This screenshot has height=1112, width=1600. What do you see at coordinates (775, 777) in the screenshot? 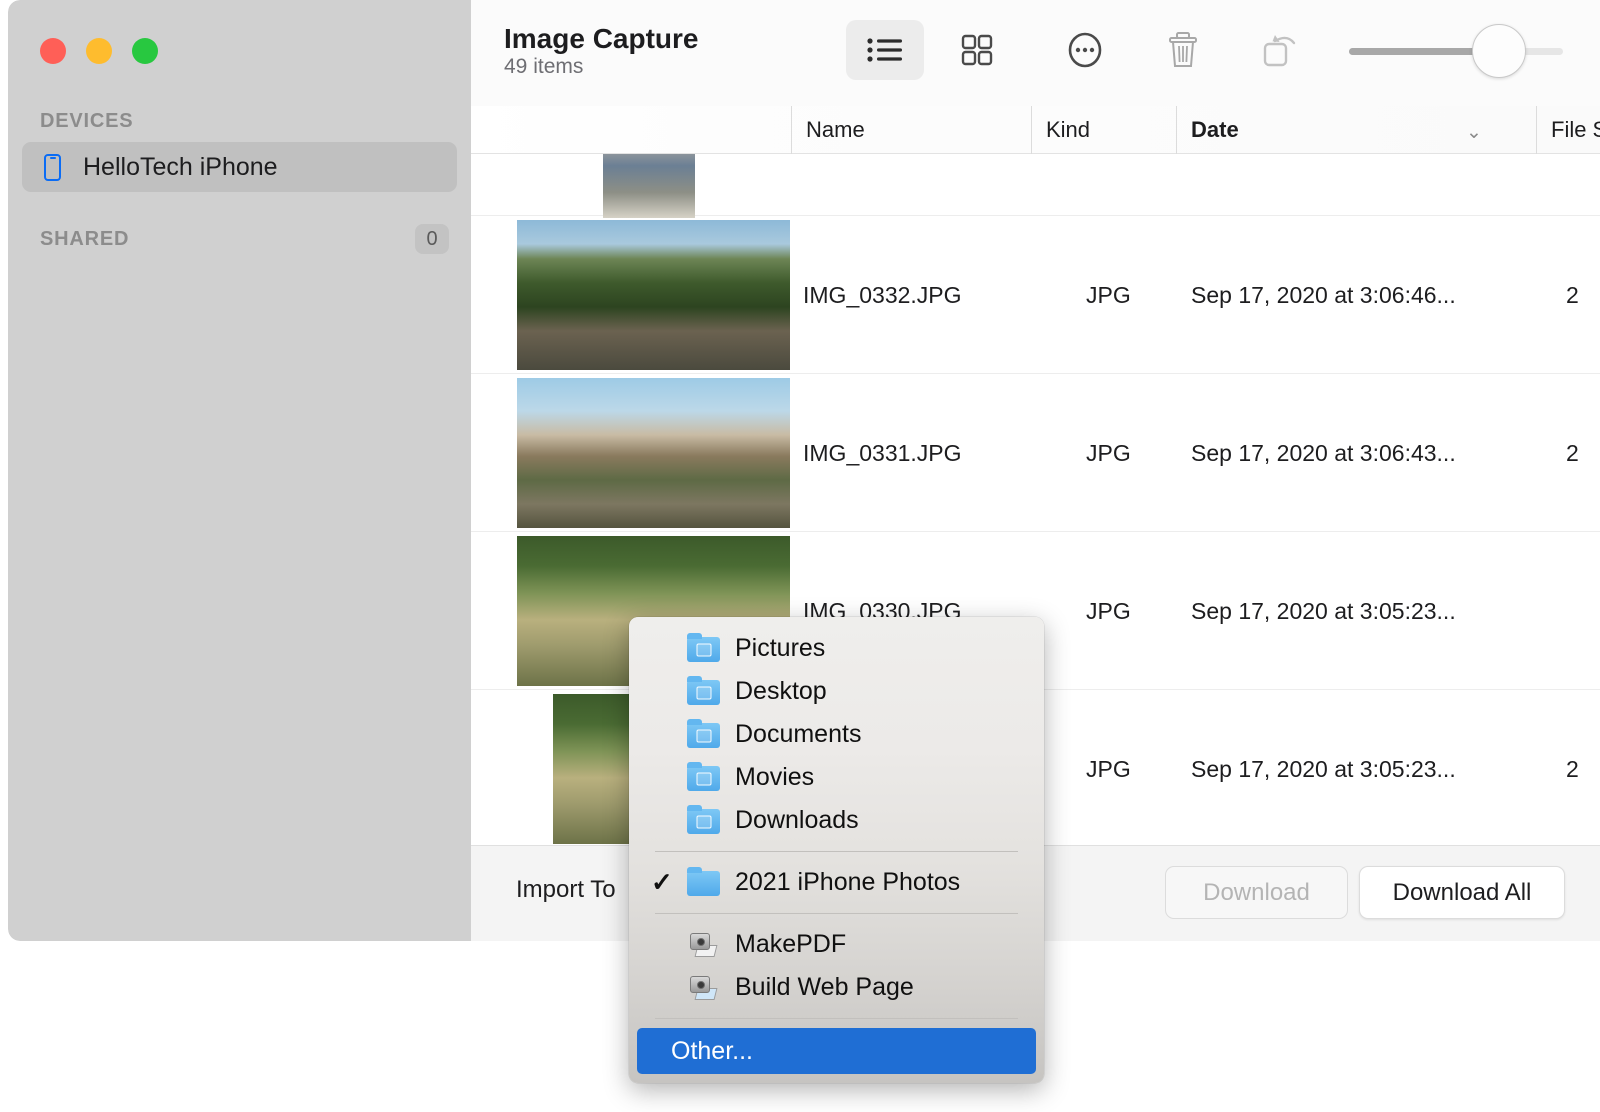
I see `menu-item-label: Movies` at bounding box center [775, 777].